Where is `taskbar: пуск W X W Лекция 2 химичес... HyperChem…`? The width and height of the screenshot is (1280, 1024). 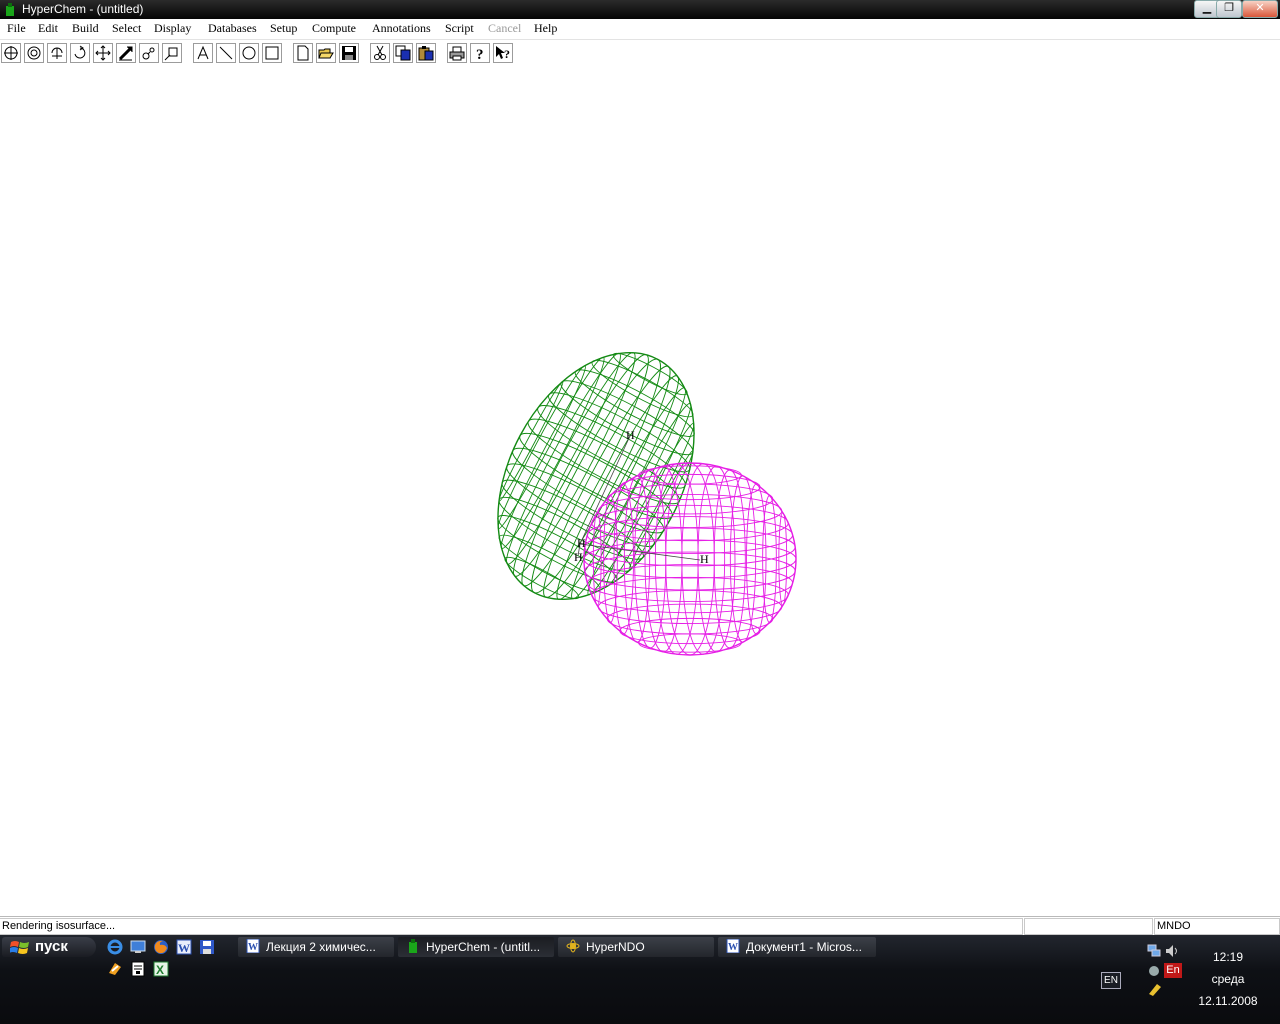 taskbar: пуск W X W Лекция 2 химичес... HyperChem… is located at coordinates (640, 979).